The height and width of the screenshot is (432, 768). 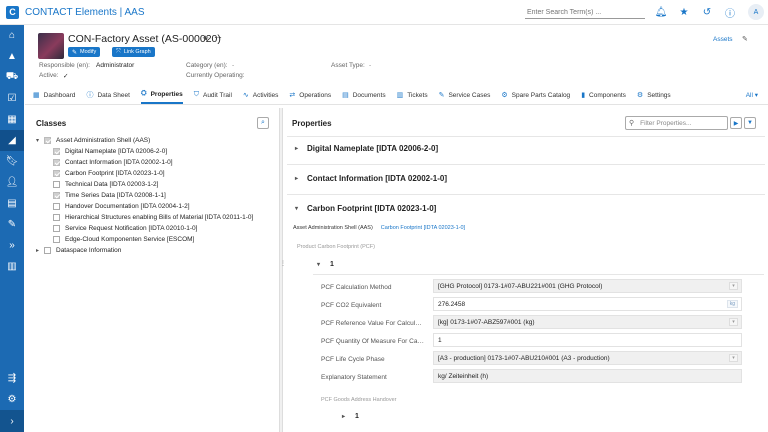 I want to click on tab-data-sheet: ⓘ Data Sheet, so click(x=108, y=95).